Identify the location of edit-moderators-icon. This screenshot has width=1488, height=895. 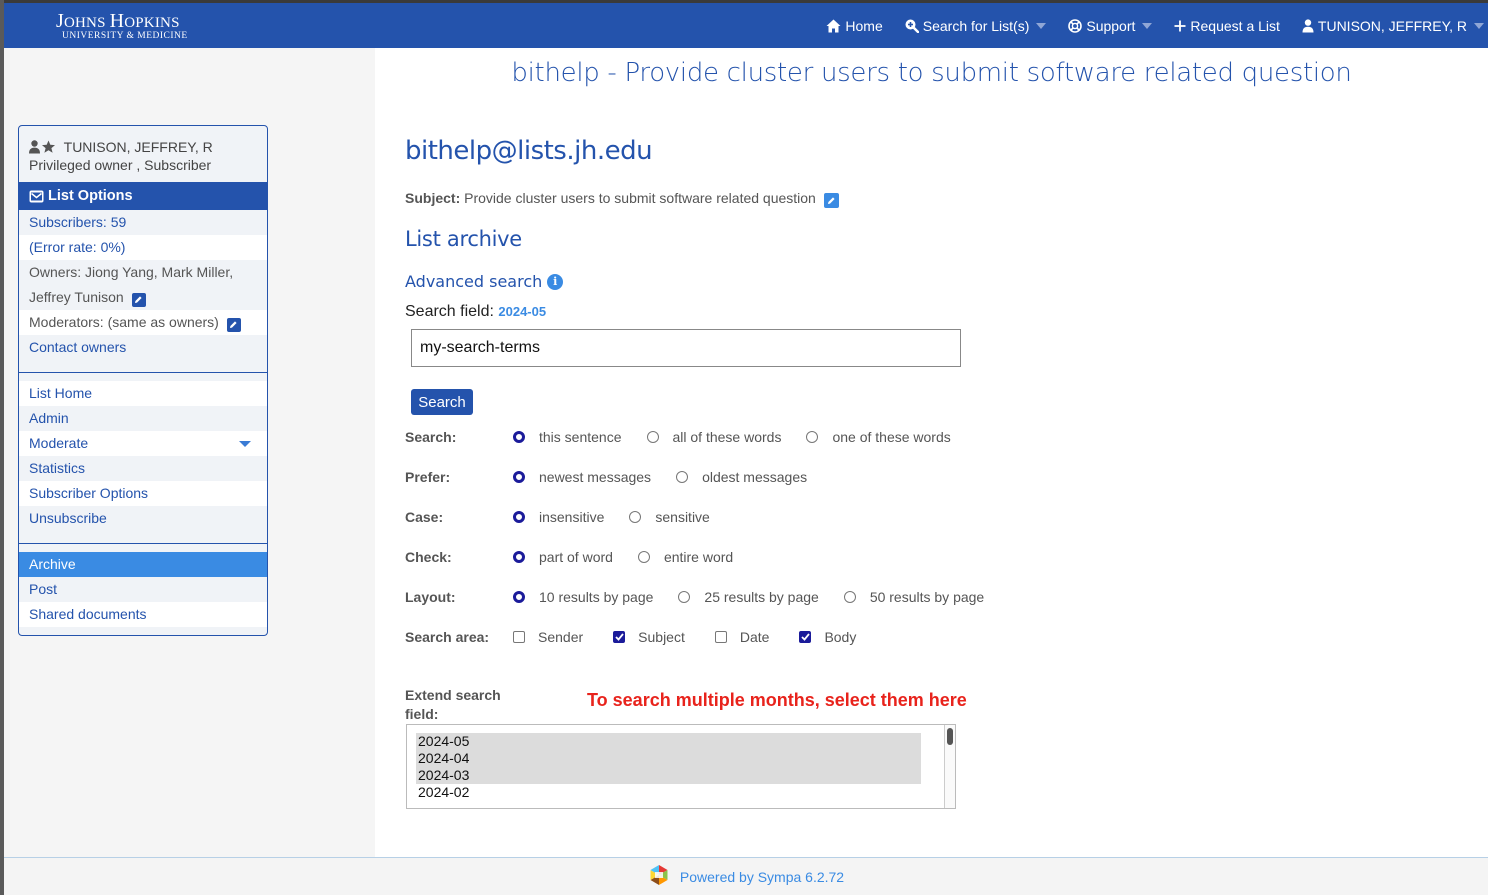
(233, 324).